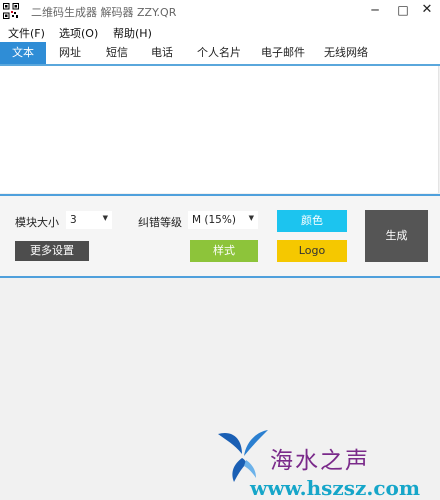  Describe the element at coordinates (104, 12) in the screenshot. I see `window-title: 二维码生成器 解码器 ZZY.QR` at that location.